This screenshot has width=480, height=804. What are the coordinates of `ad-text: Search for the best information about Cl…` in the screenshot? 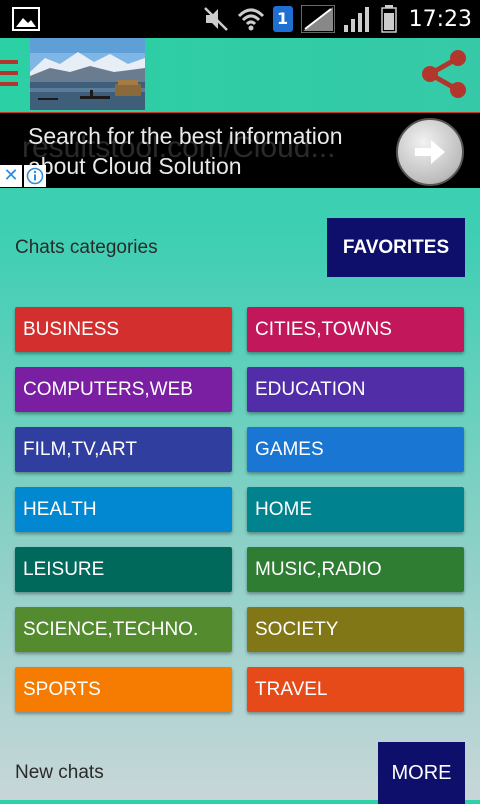 It's located at (208, 151).